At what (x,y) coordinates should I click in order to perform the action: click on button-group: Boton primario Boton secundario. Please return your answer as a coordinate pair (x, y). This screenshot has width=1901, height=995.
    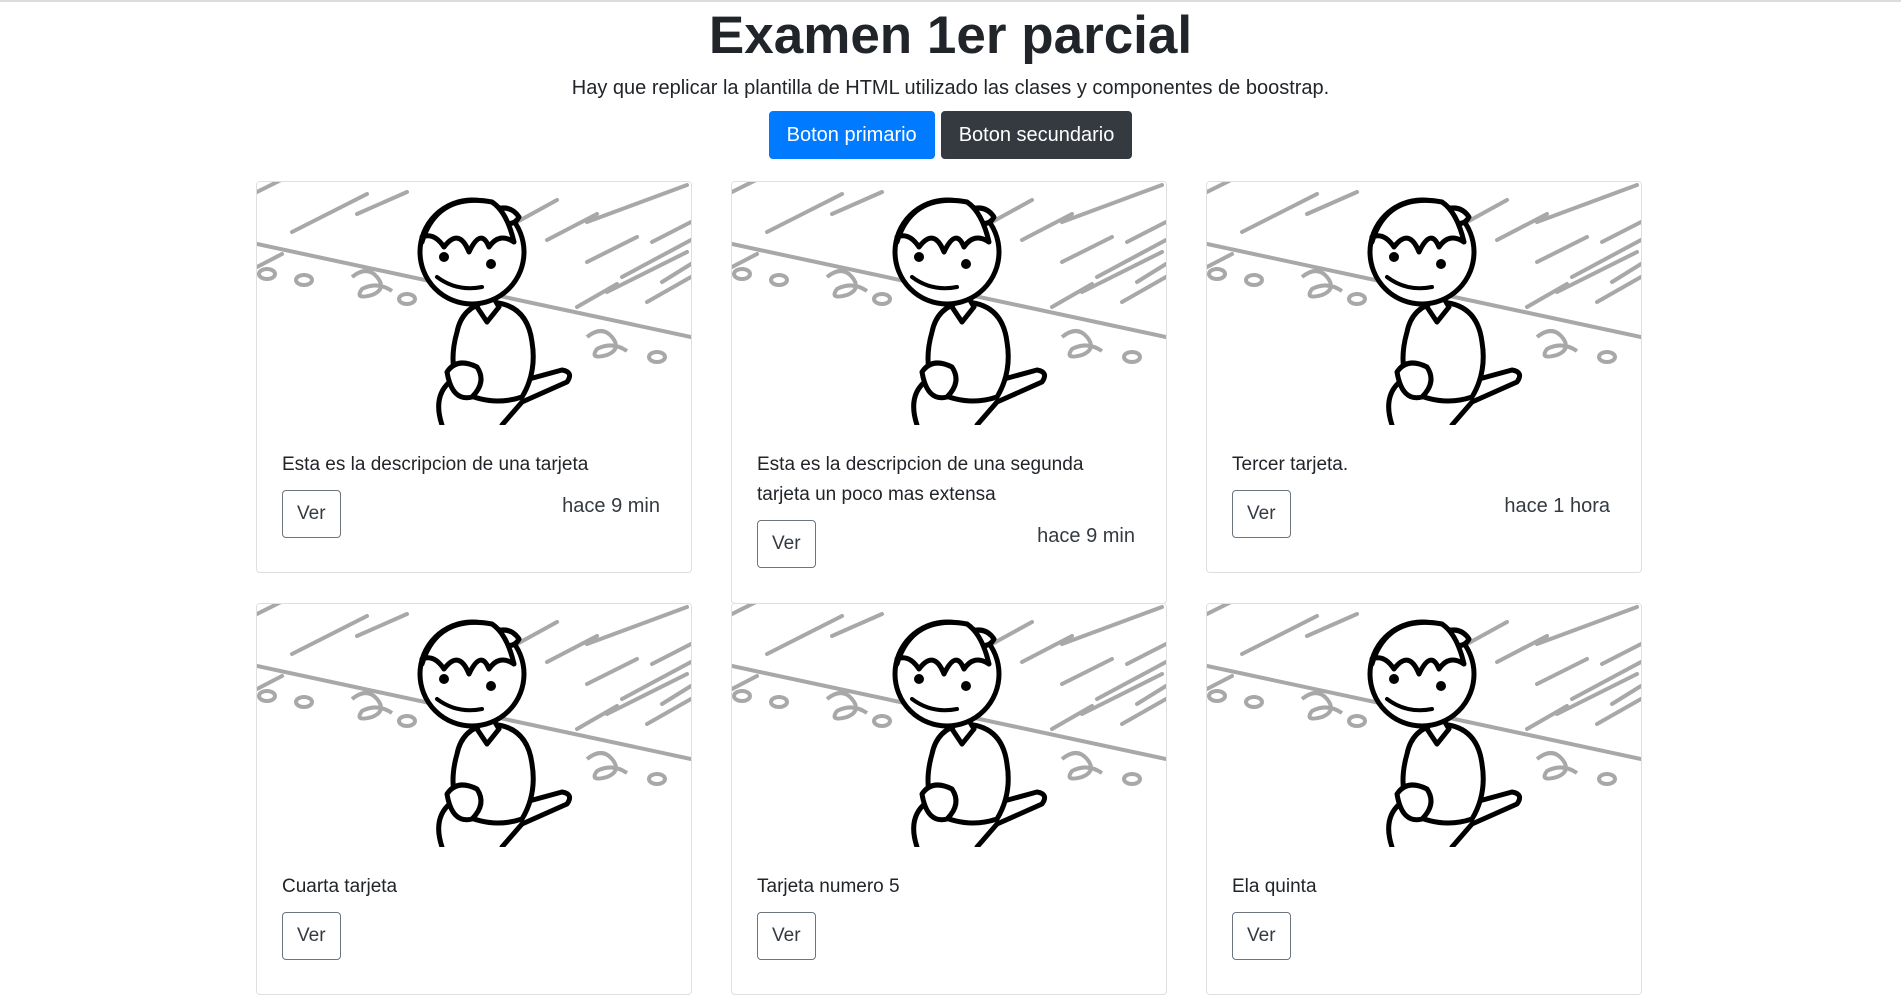
    Looking at the image, I should click on (950, 135).